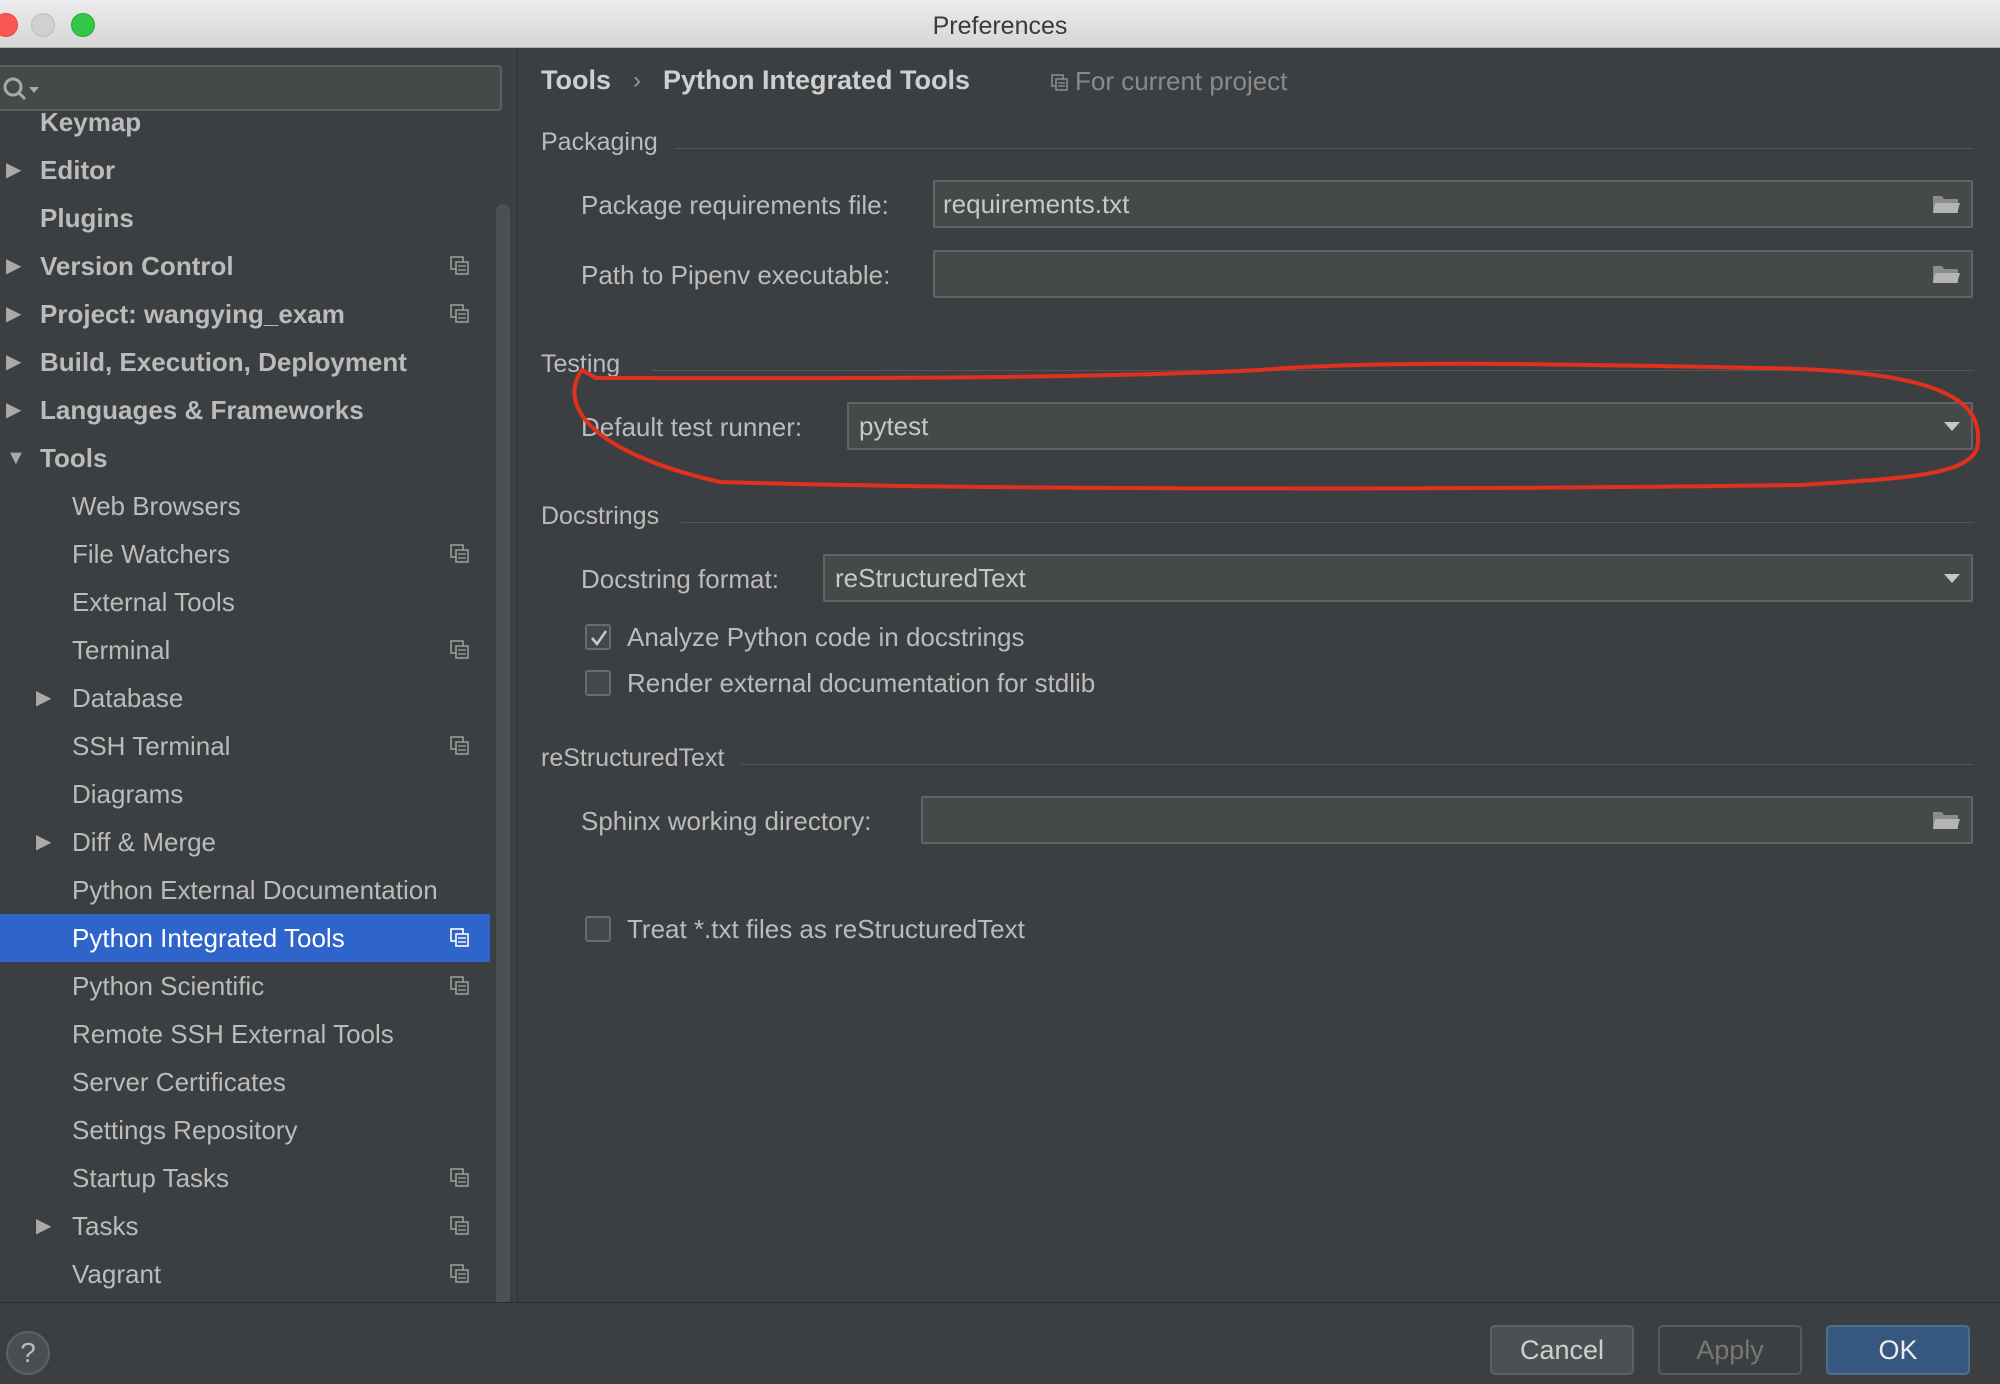 Image resolution: width=2000 pixels, height=1384 pixels. Describe the element at coordinates (1036, 204) in the screenshot. I see `requirements-value: requirements.txt` at that location.